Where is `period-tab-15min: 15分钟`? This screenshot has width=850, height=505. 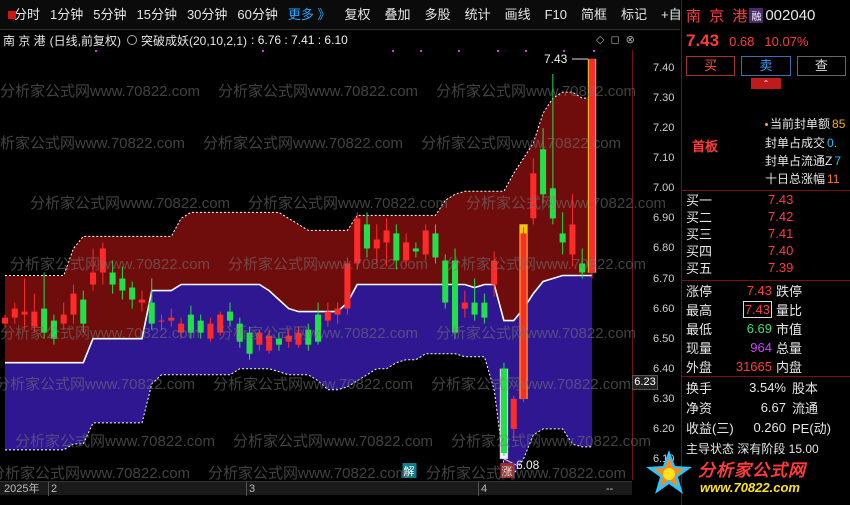 period-tab-15min: 15分钟 is located at coordinates (156, 15).